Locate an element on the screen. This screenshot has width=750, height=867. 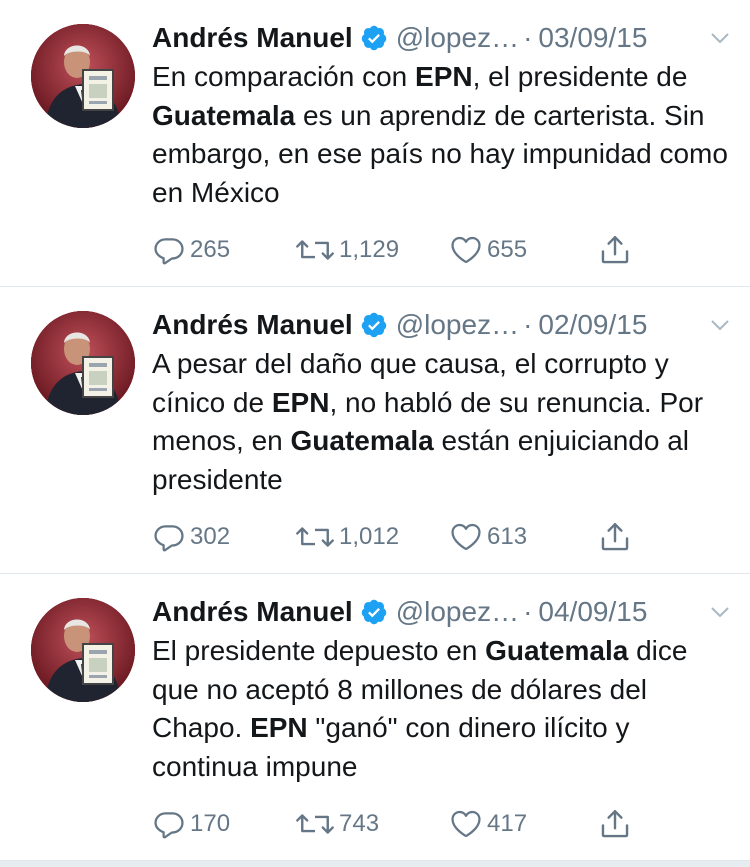
reply-button: 302 is located at coordinates (191, 537).